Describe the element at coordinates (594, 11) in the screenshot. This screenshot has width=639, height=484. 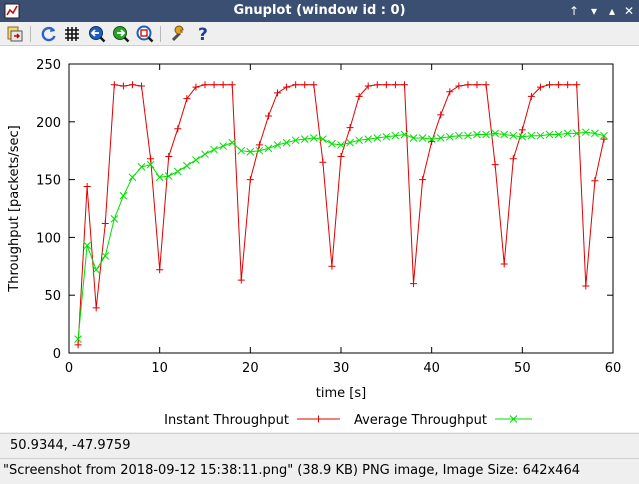
I see `minimize-icon: ▾` at that location.